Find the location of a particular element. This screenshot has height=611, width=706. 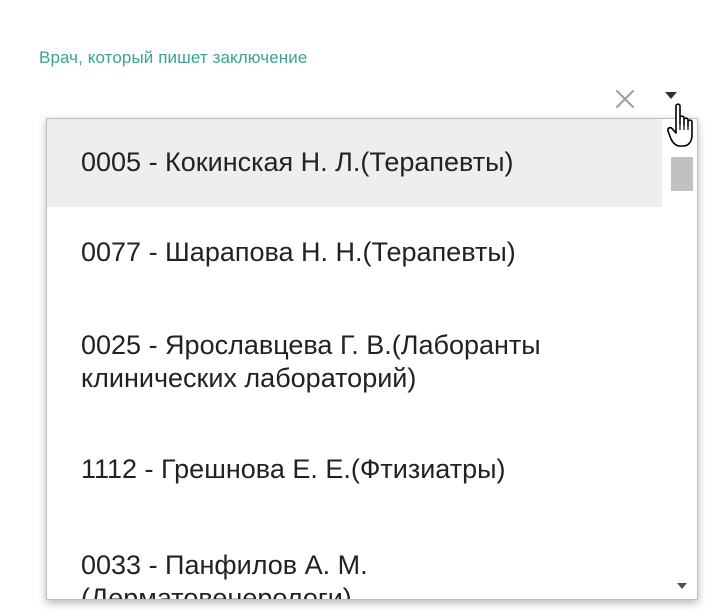

hand-pointer-icon is located at coordinates (685, 128).